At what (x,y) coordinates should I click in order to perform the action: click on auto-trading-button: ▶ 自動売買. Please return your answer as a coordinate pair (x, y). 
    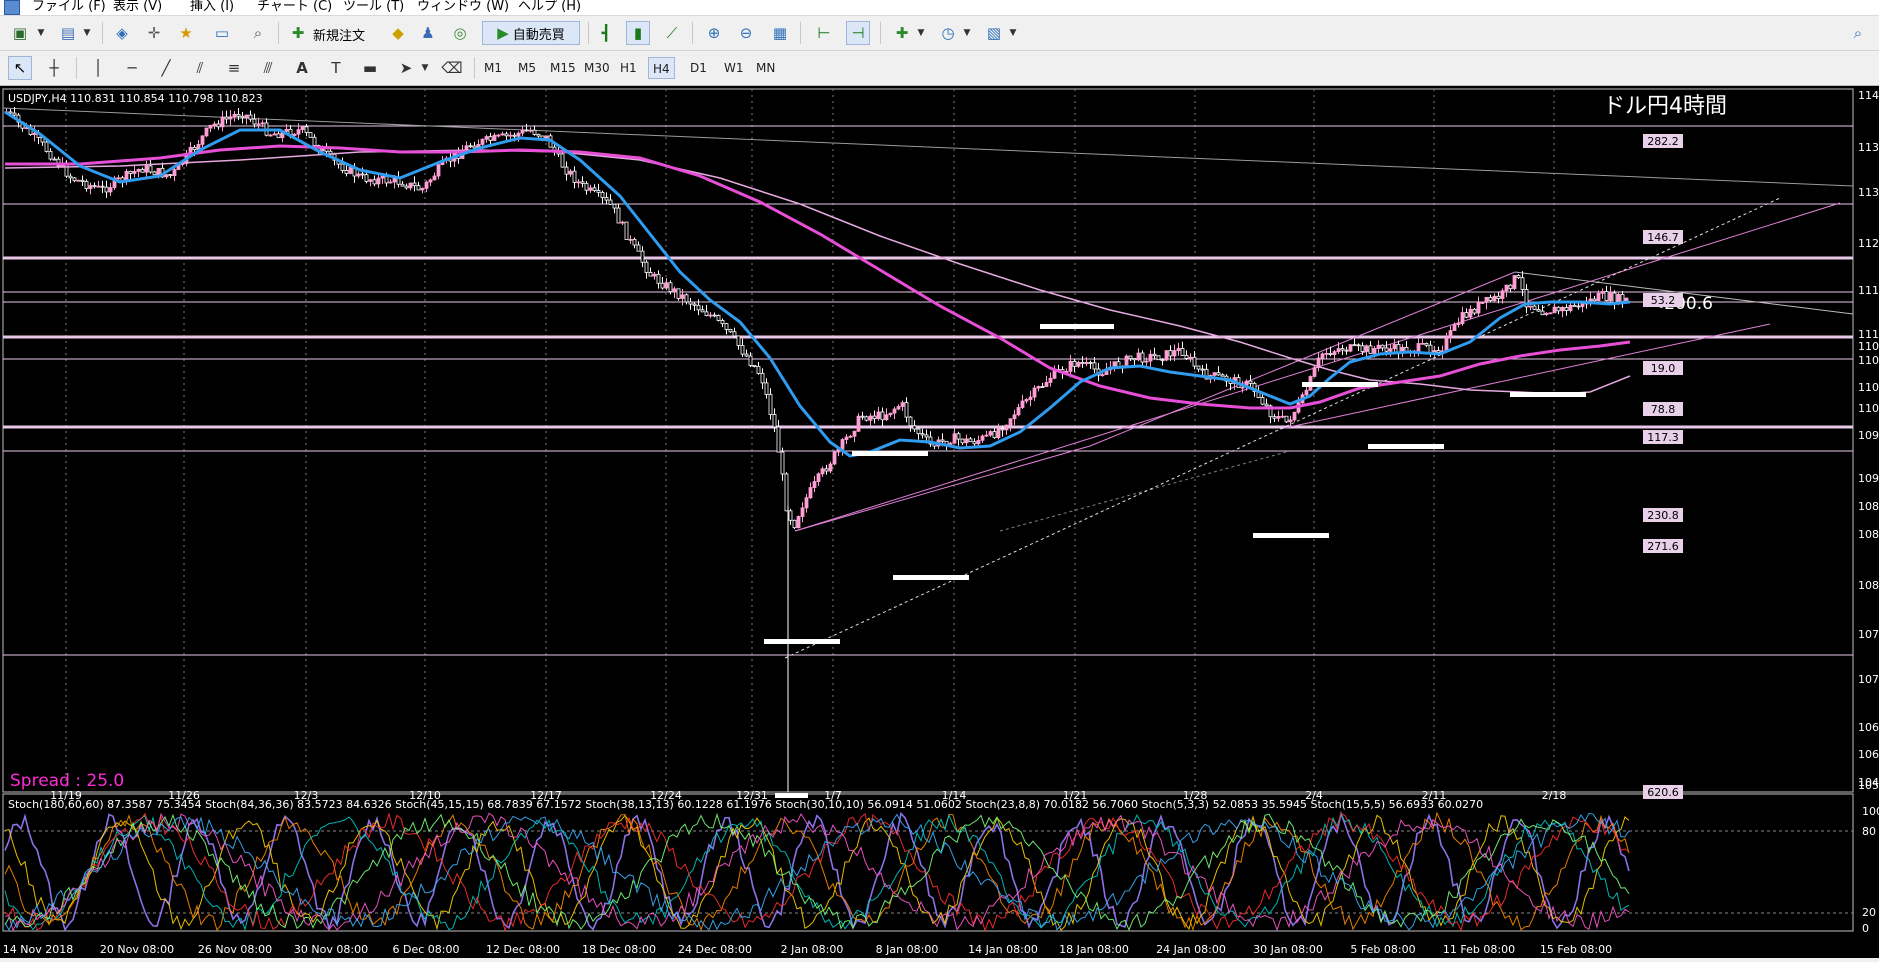
    Looking at the image, I should click on (531, 33).